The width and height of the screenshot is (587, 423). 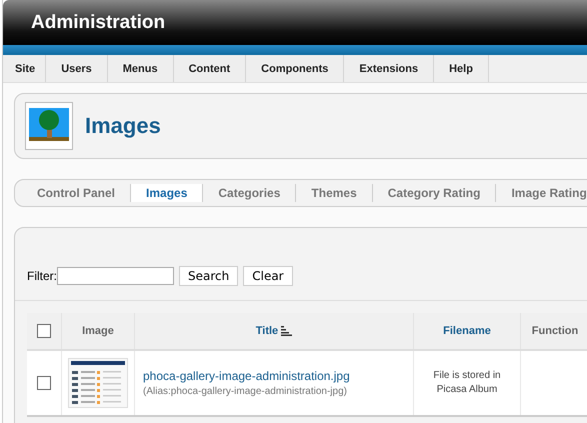 What do you see at coordinates (44, 331) in the screenshot?
I see `select-all-checkbox` at bounding box center [44, 331].